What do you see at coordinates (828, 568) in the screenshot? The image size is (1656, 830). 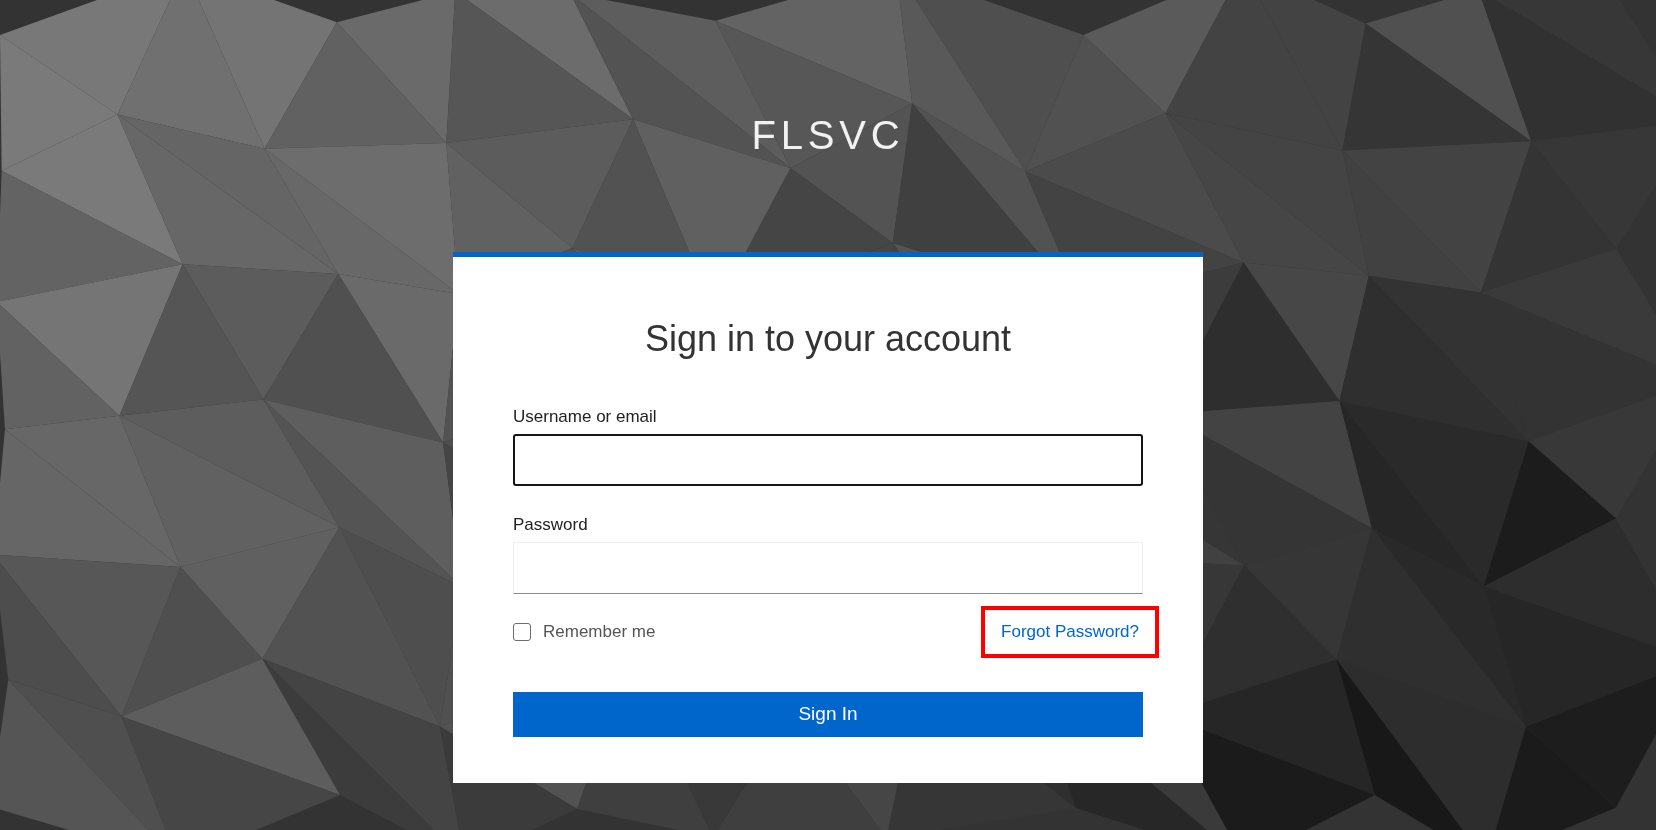 I see `password-field` at bounding box center [828, 568].